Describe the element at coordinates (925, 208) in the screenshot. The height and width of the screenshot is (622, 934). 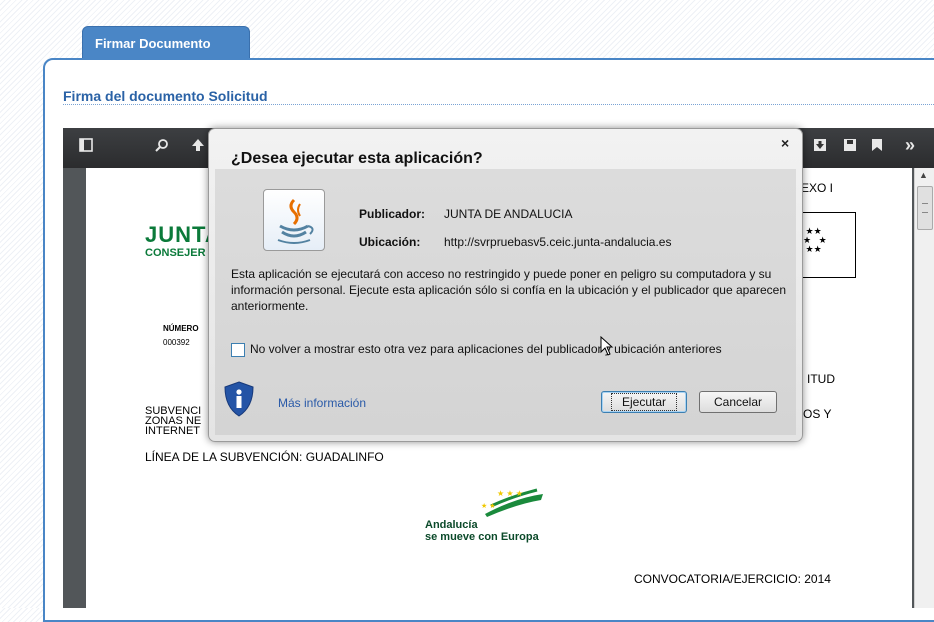
I see `scroll-thumb` at that location.